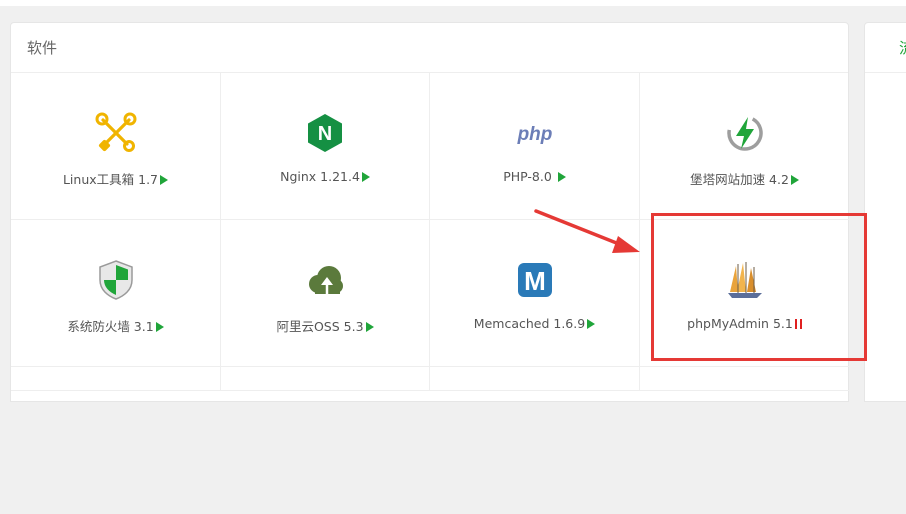  What do you see at coordinates (534, 176) in the screenshot?
I see `app-label: PHP-8.0` at bounding box center [534, 176].